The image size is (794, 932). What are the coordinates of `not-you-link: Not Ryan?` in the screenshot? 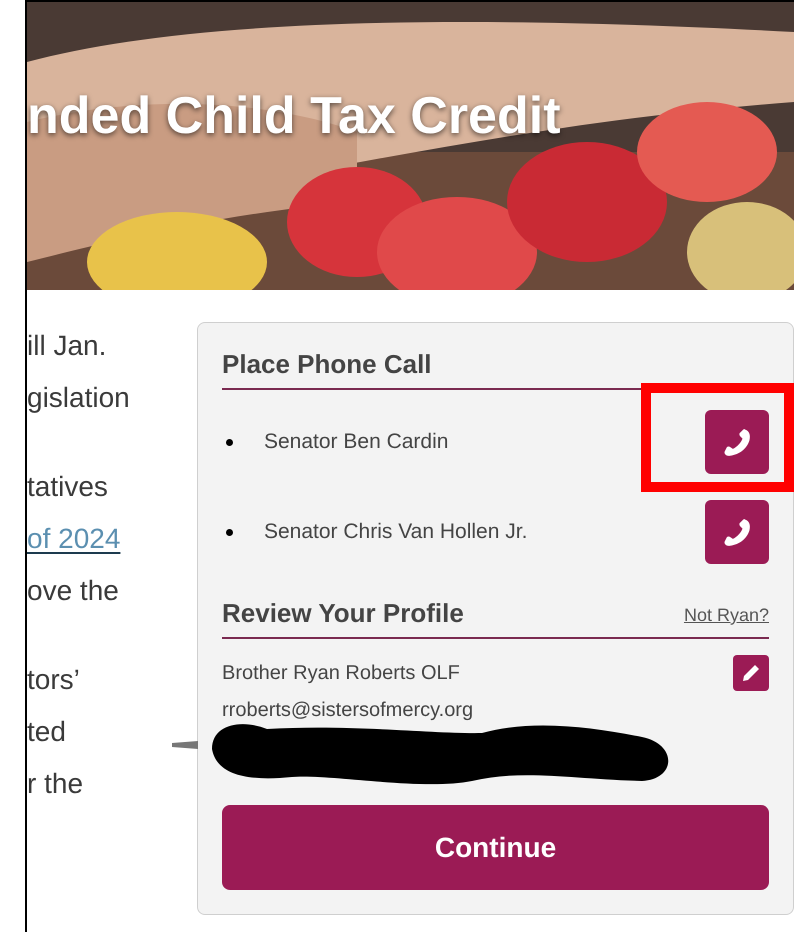 It's located at (726, 615).